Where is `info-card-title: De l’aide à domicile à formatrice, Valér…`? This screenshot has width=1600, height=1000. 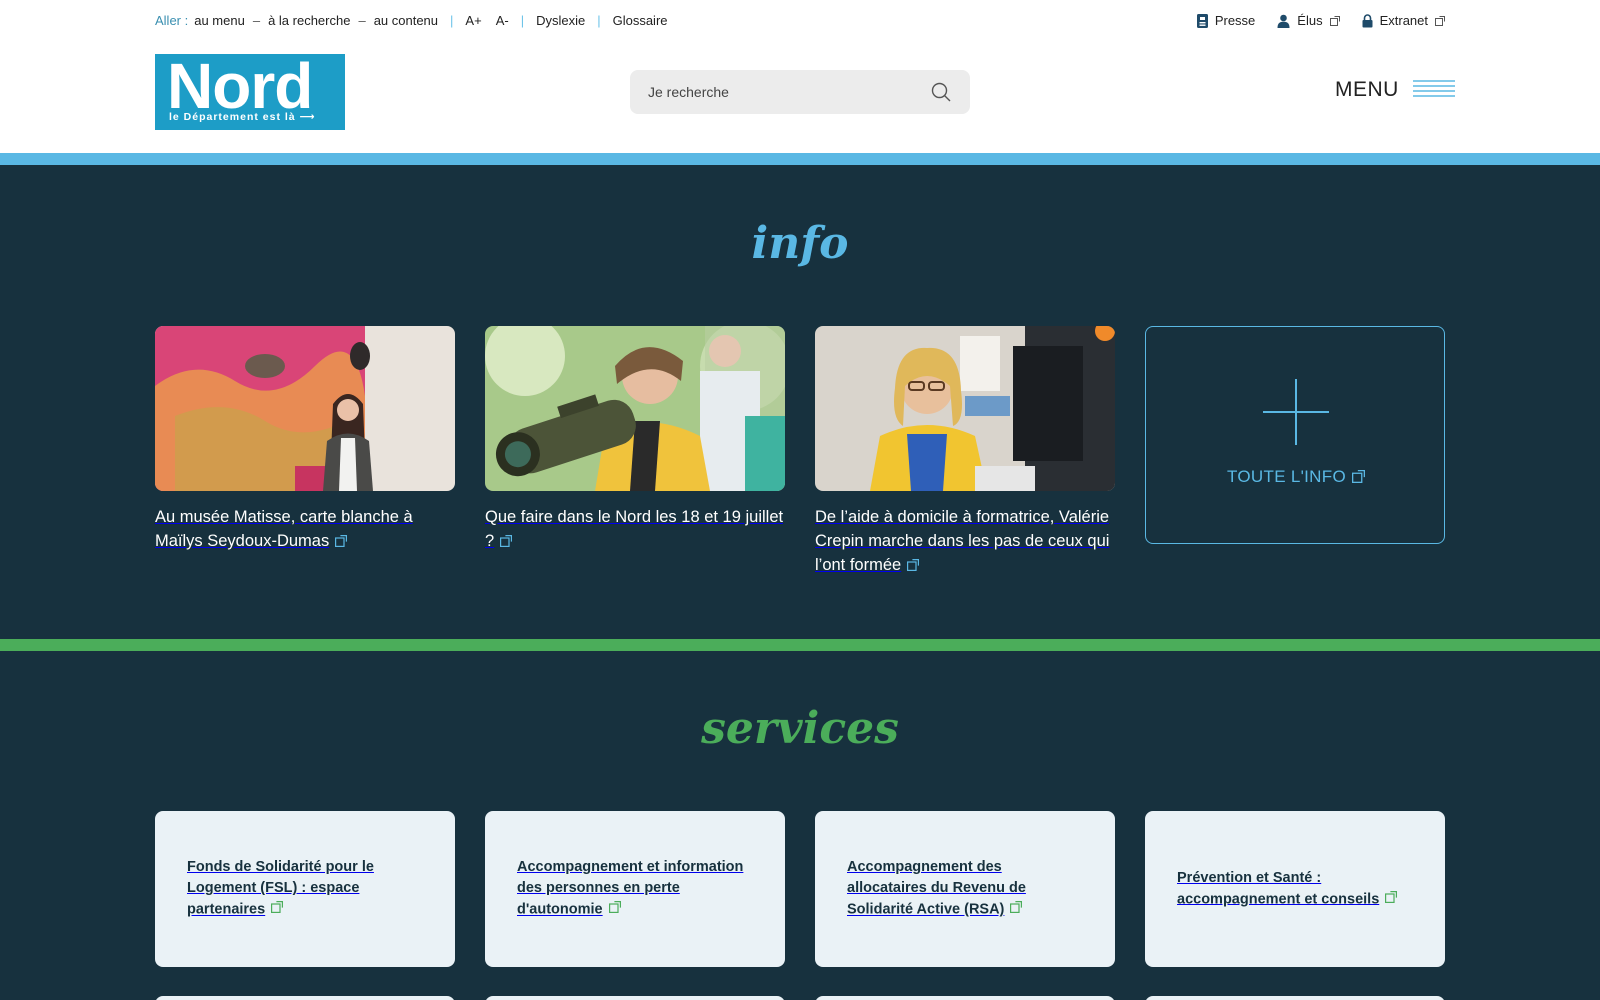 info-card-title: De l’aide à domicile à formatrice, Valér… is located at coordinates (962, 541).